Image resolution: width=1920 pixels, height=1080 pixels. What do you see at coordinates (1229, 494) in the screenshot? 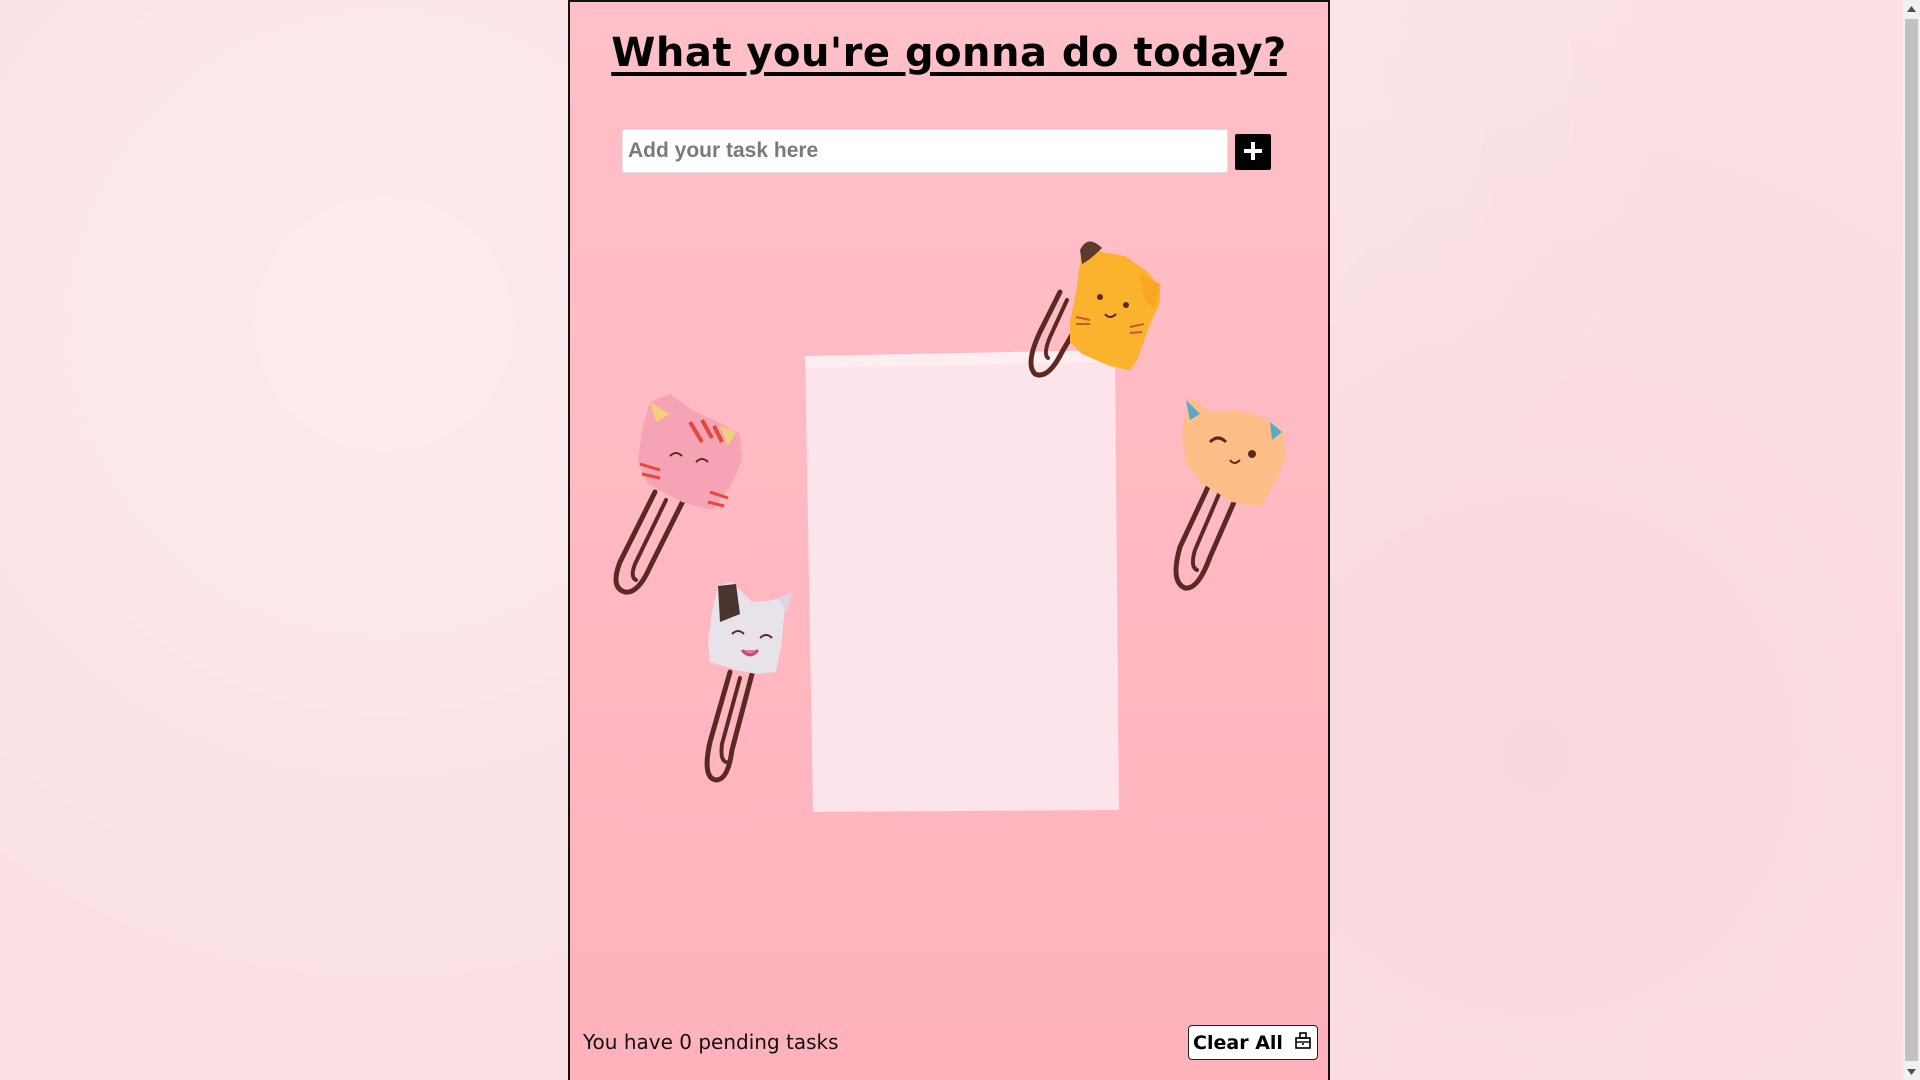
I see `peach-cat-clip-icon` at bounding box center [1229, 494].